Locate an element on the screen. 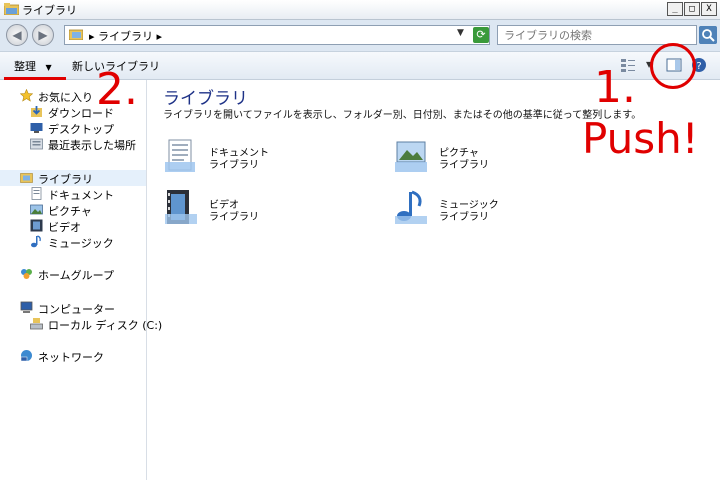  address-row: ◀ ▶ ▸ ライブラリ ▸ ▼ ⟳ is located at coordinates (360, 36).